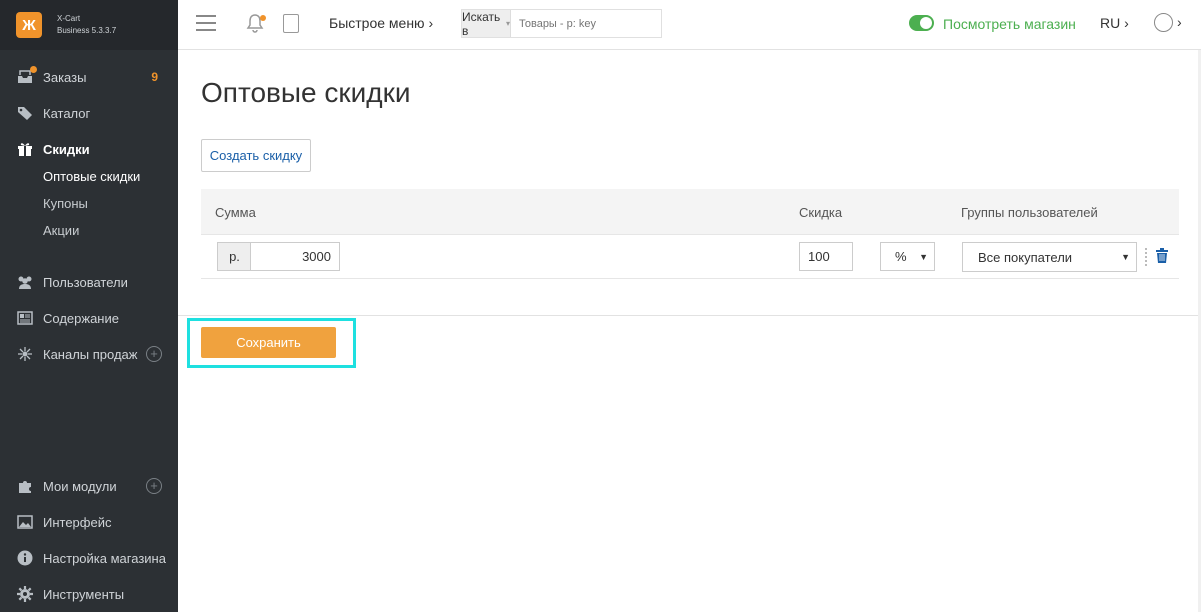 This screenshot has width=1201, height=612. I want to click on column-header-discount: Скидка, so click(821, 212).